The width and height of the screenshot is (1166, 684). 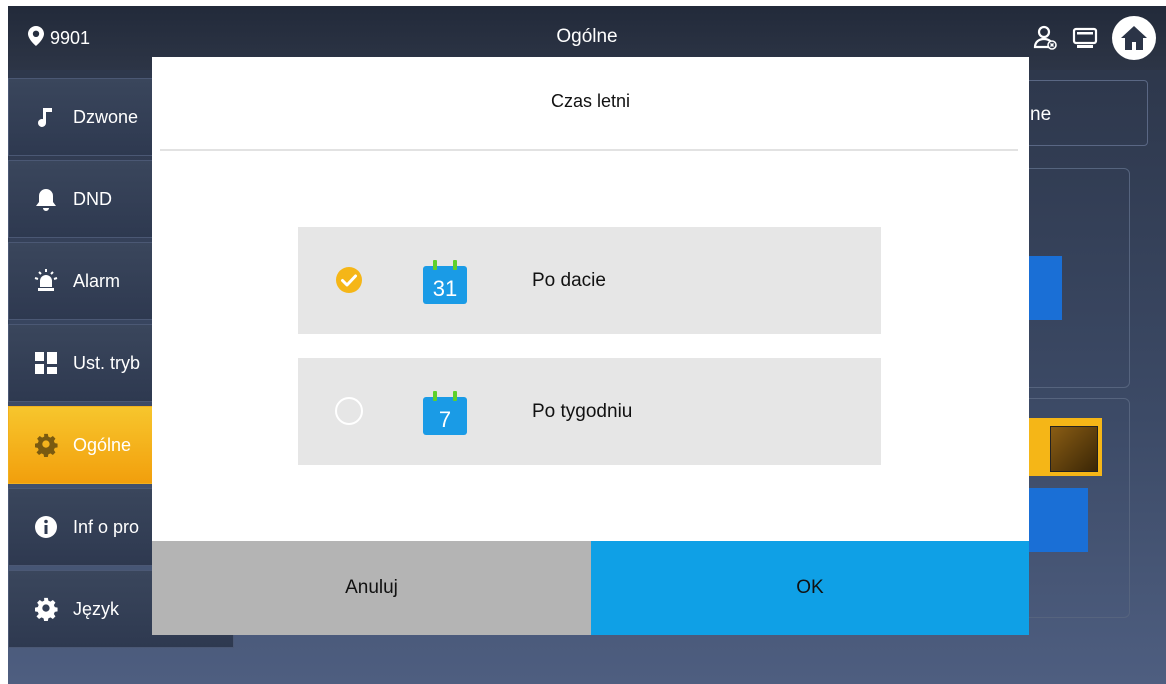 I want to click on top-icons, so click(x=1094, y=38).